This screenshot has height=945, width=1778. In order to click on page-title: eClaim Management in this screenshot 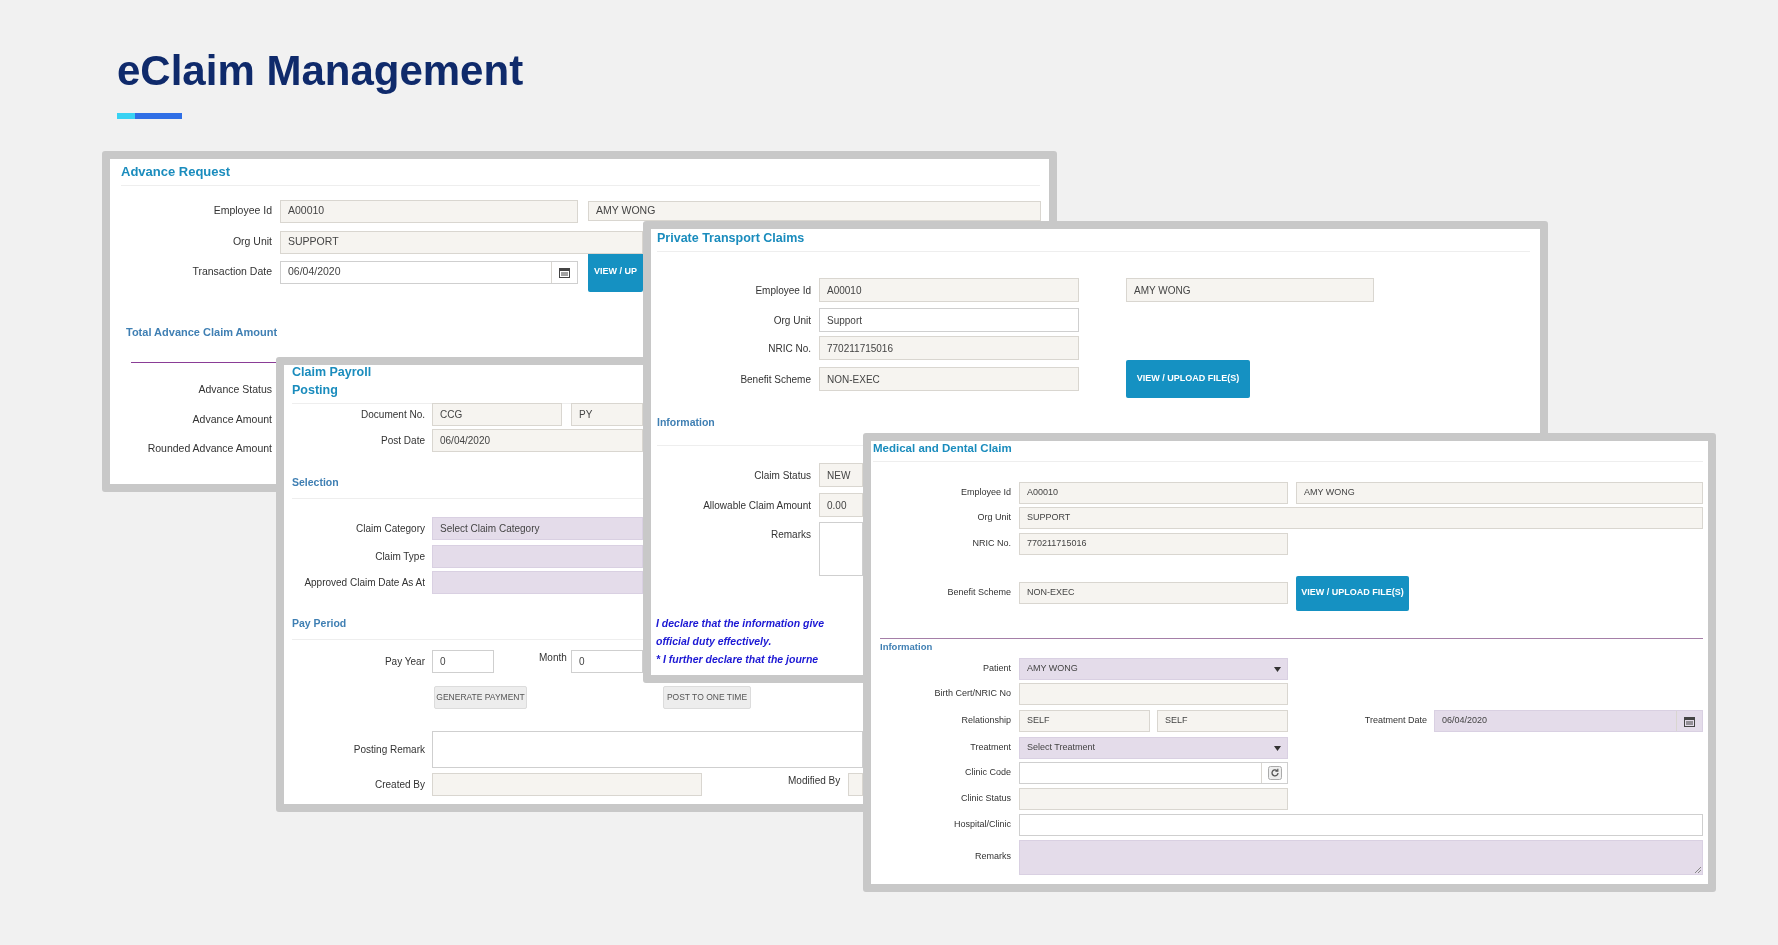, I will do `click(320, 71)`.